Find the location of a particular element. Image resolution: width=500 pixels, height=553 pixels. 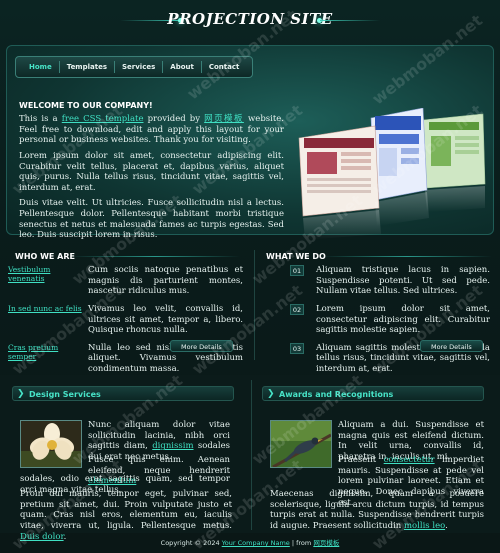

text: | from is located at coordinates (301, 543).